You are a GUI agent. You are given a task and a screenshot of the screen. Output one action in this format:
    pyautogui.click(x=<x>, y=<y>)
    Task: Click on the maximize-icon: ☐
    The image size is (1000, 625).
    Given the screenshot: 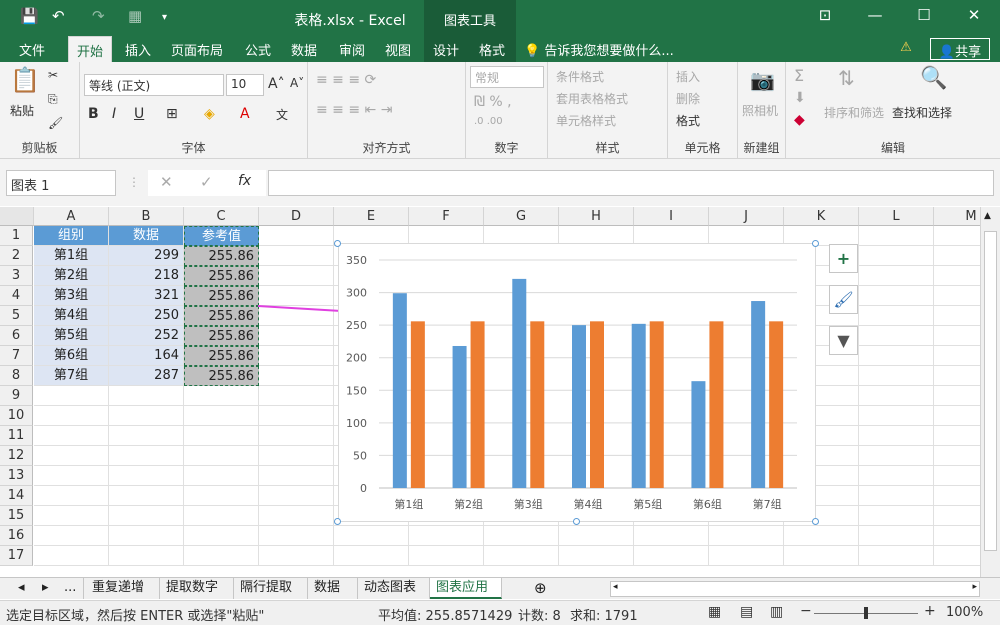 What is the action you would take?
    pyautogui.click(x=924, y=15)
    